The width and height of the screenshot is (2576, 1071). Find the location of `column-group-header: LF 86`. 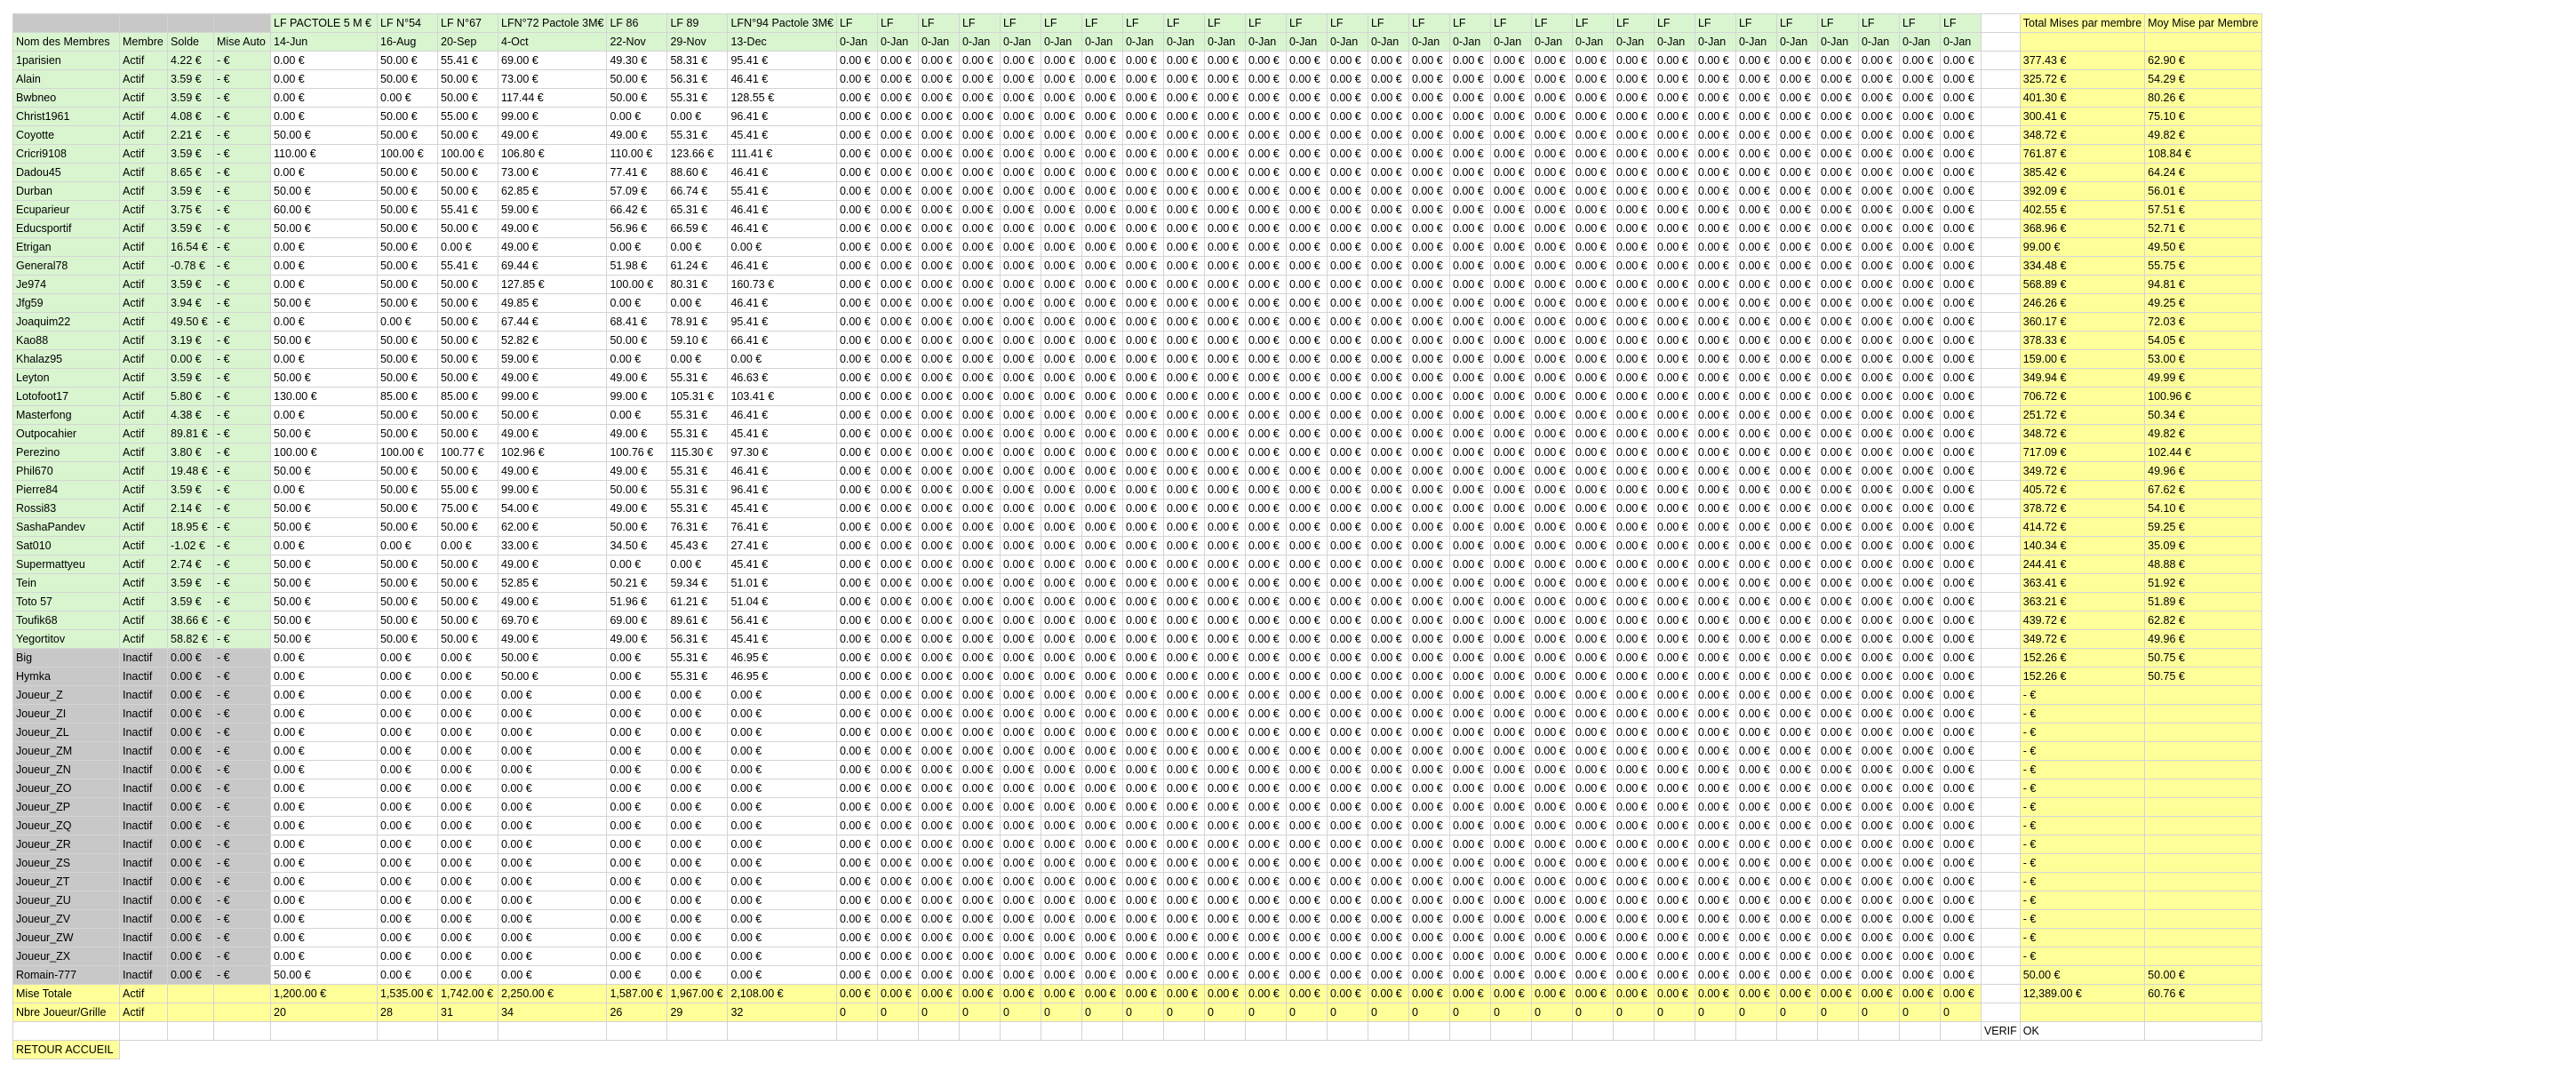

column-group-header: LF 86 is located at coordinates (637, 23).